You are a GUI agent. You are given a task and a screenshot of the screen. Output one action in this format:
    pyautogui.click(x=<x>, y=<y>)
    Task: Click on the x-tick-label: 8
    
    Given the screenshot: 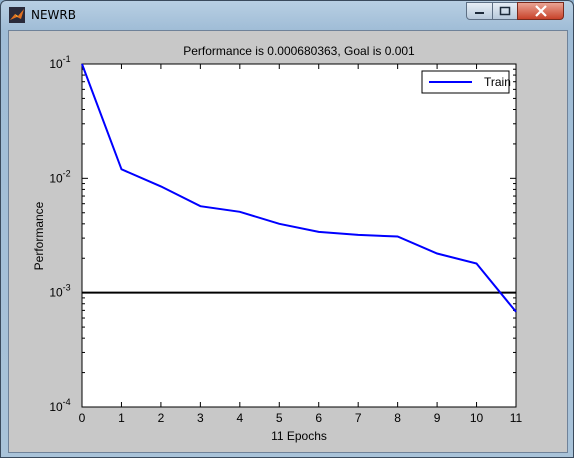 What is the action you would take?
    pyautogui.click(x=397, y=418)
    